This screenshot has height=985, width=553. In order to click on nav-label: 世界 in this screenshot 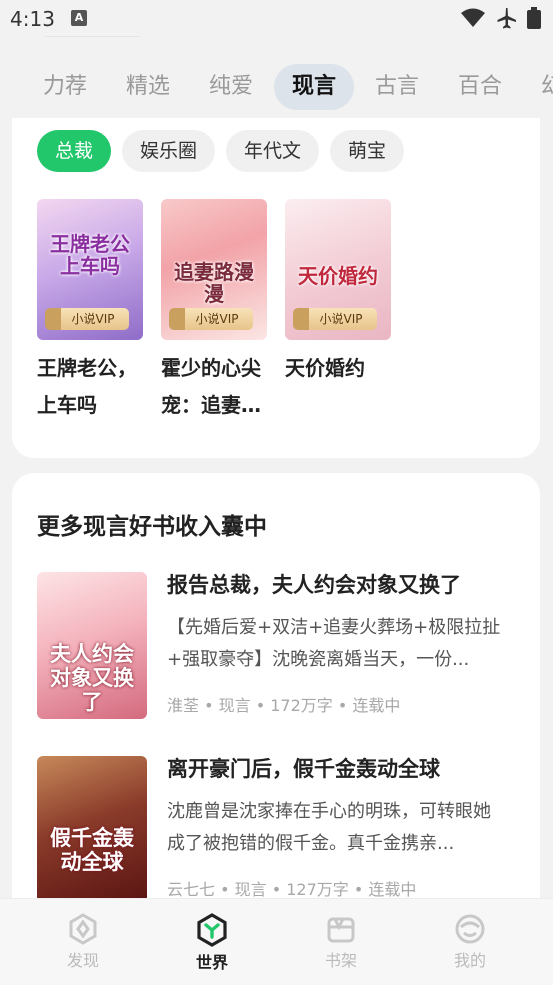, I will do `click(211, 962)`.